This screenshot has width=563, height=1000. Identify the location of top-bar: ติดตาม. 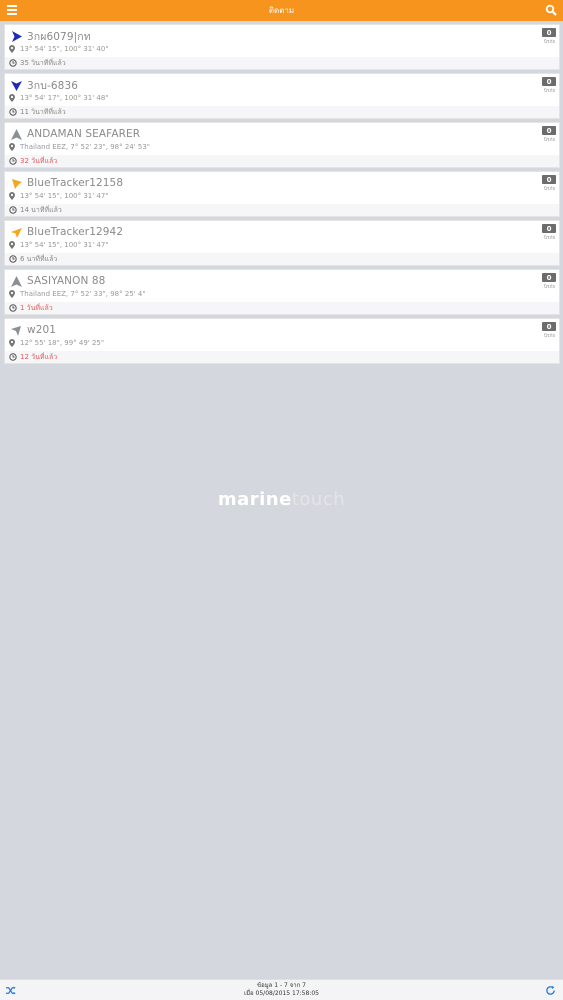
(281, 10).